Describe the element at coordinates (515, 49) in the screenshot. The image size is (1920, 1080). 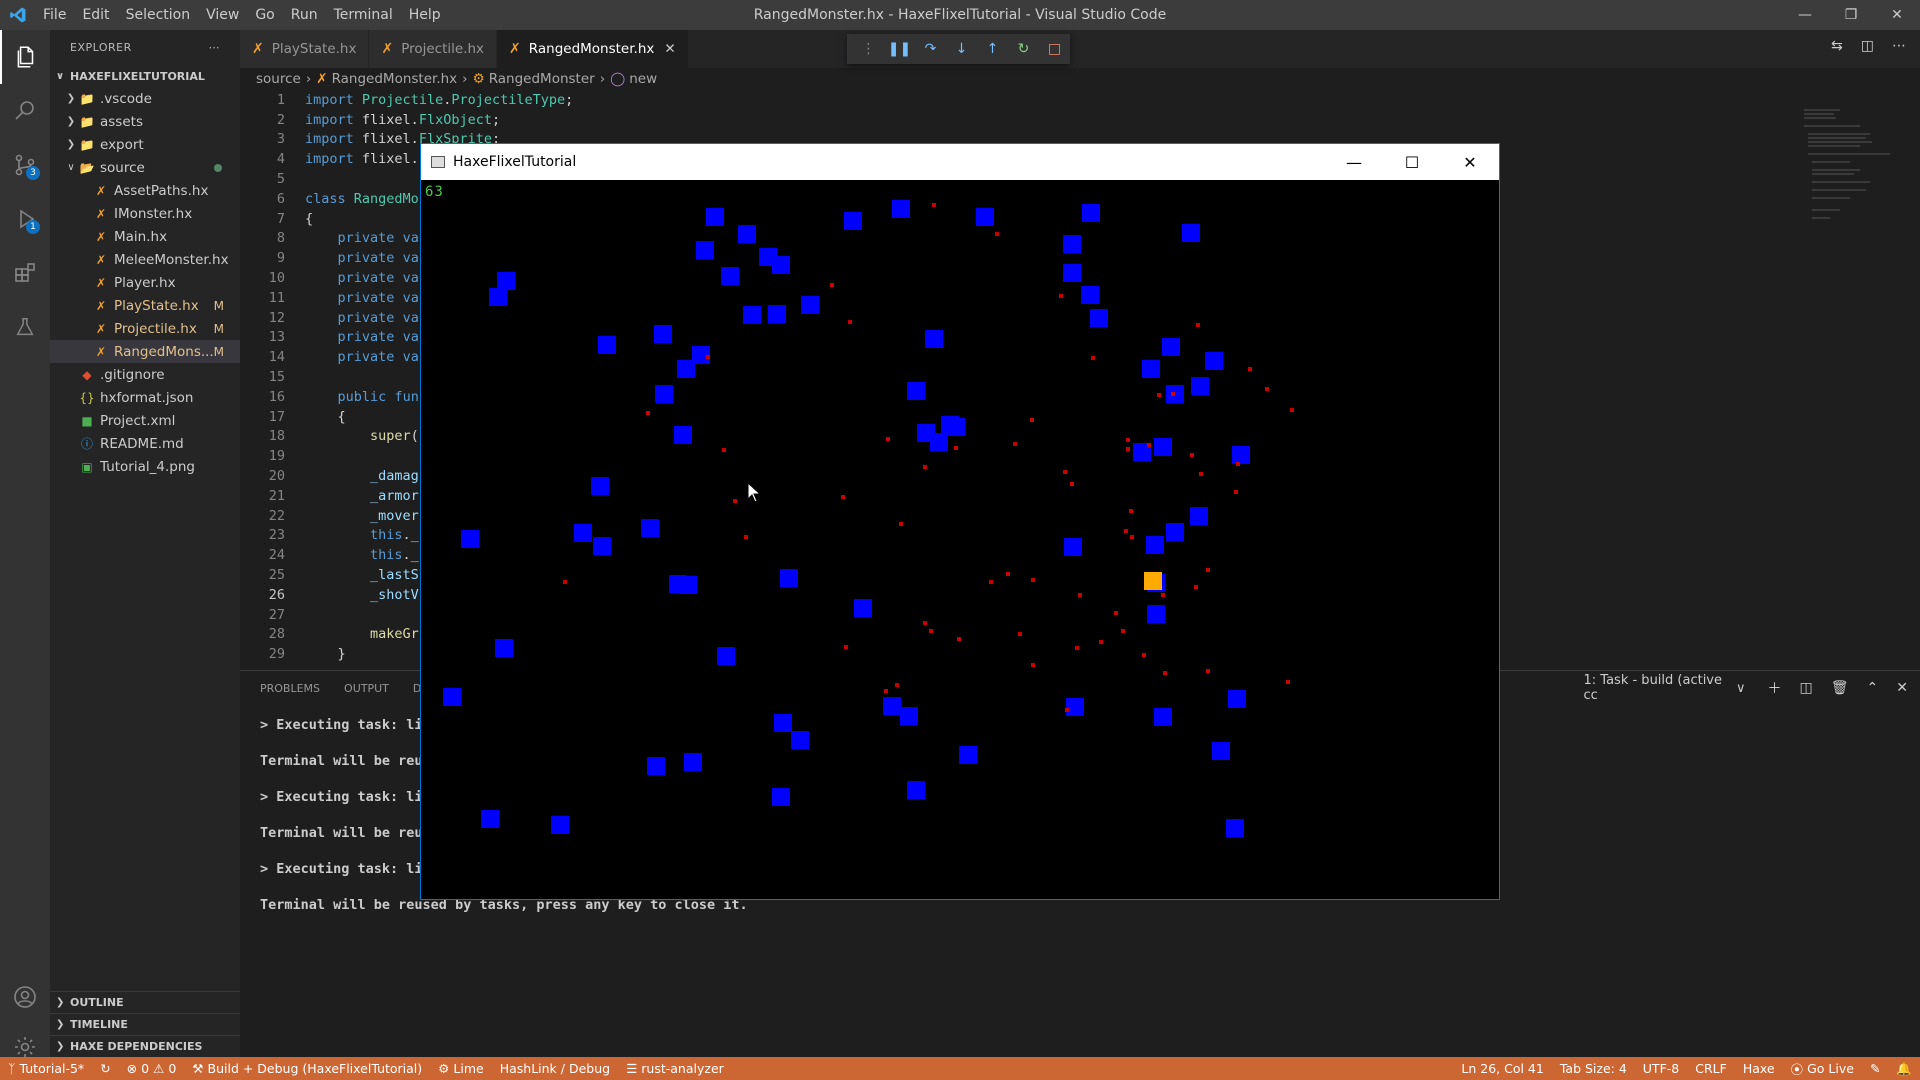
I see `haxe-icon: ✗` at that location.